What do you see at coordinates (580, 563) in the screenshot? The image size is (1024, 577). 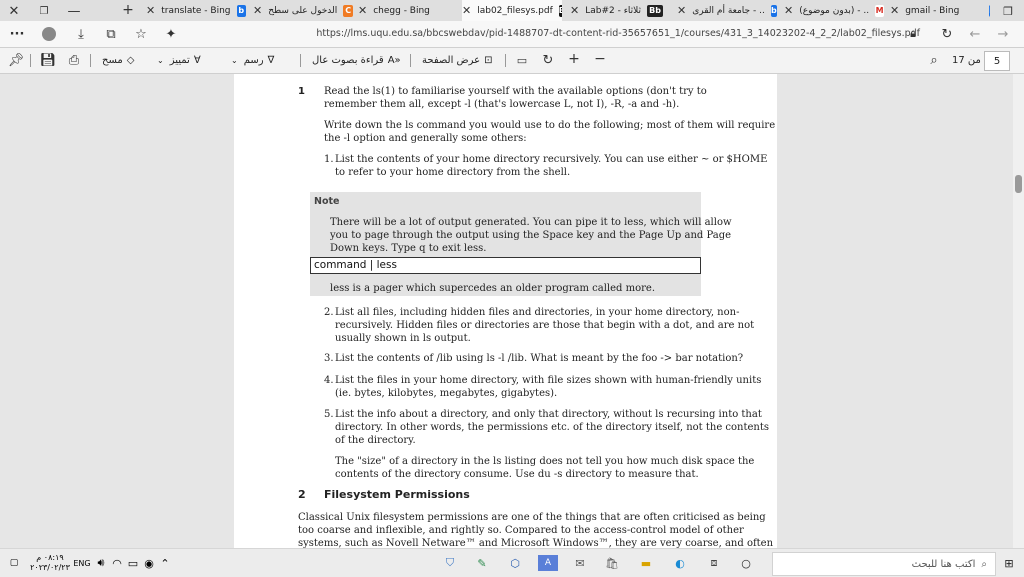 I see `mail-icon: ✉` at bounding box center [580, 563].